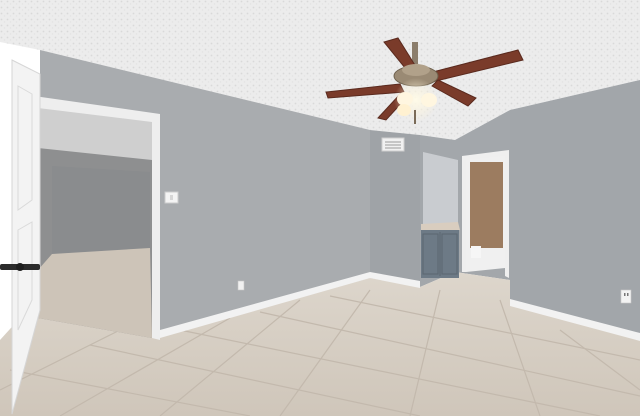 This screenshot has width=640, height=416. Describe the element at coordinates (101, 210) in the screenshot. I see `hallway-far-wall` at that location.